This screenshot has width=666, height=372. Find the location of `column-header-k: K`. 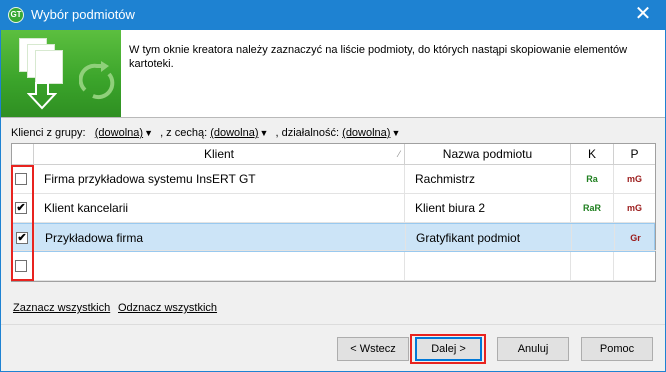

column-header-k: K is located at coordinates (592, 154).